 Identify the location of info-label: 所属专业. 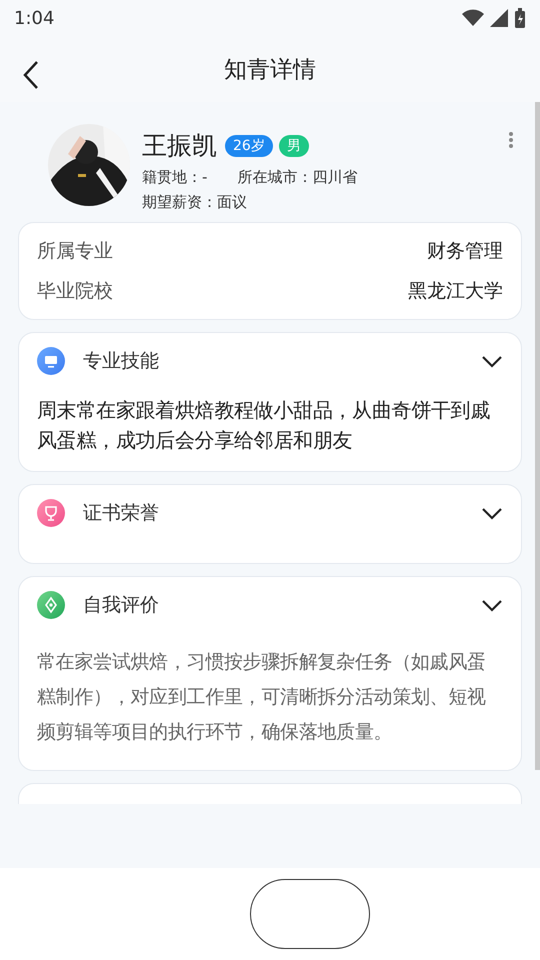
(75, 251).